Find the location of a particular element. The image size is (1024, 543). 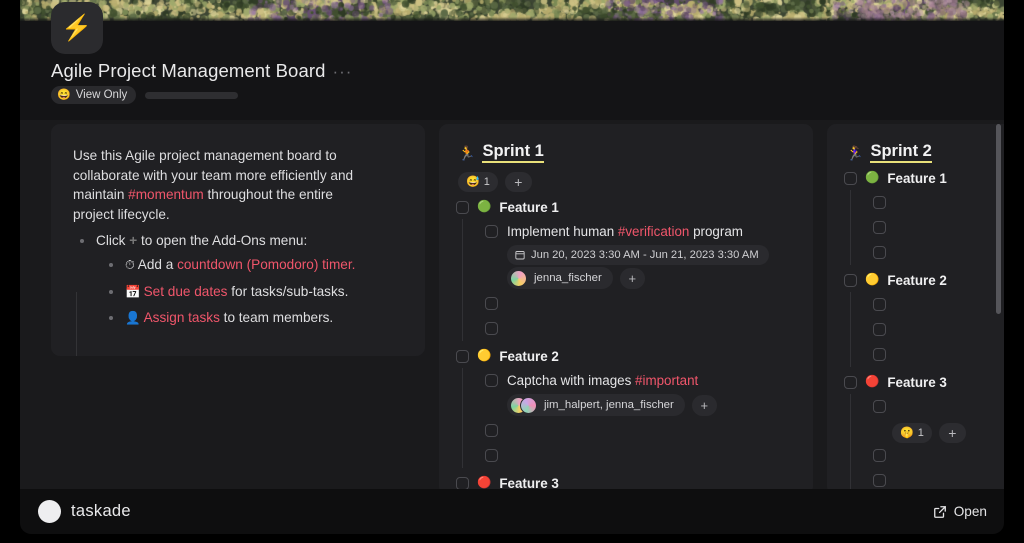

open-button: Open is located at coordinates (960, 511).